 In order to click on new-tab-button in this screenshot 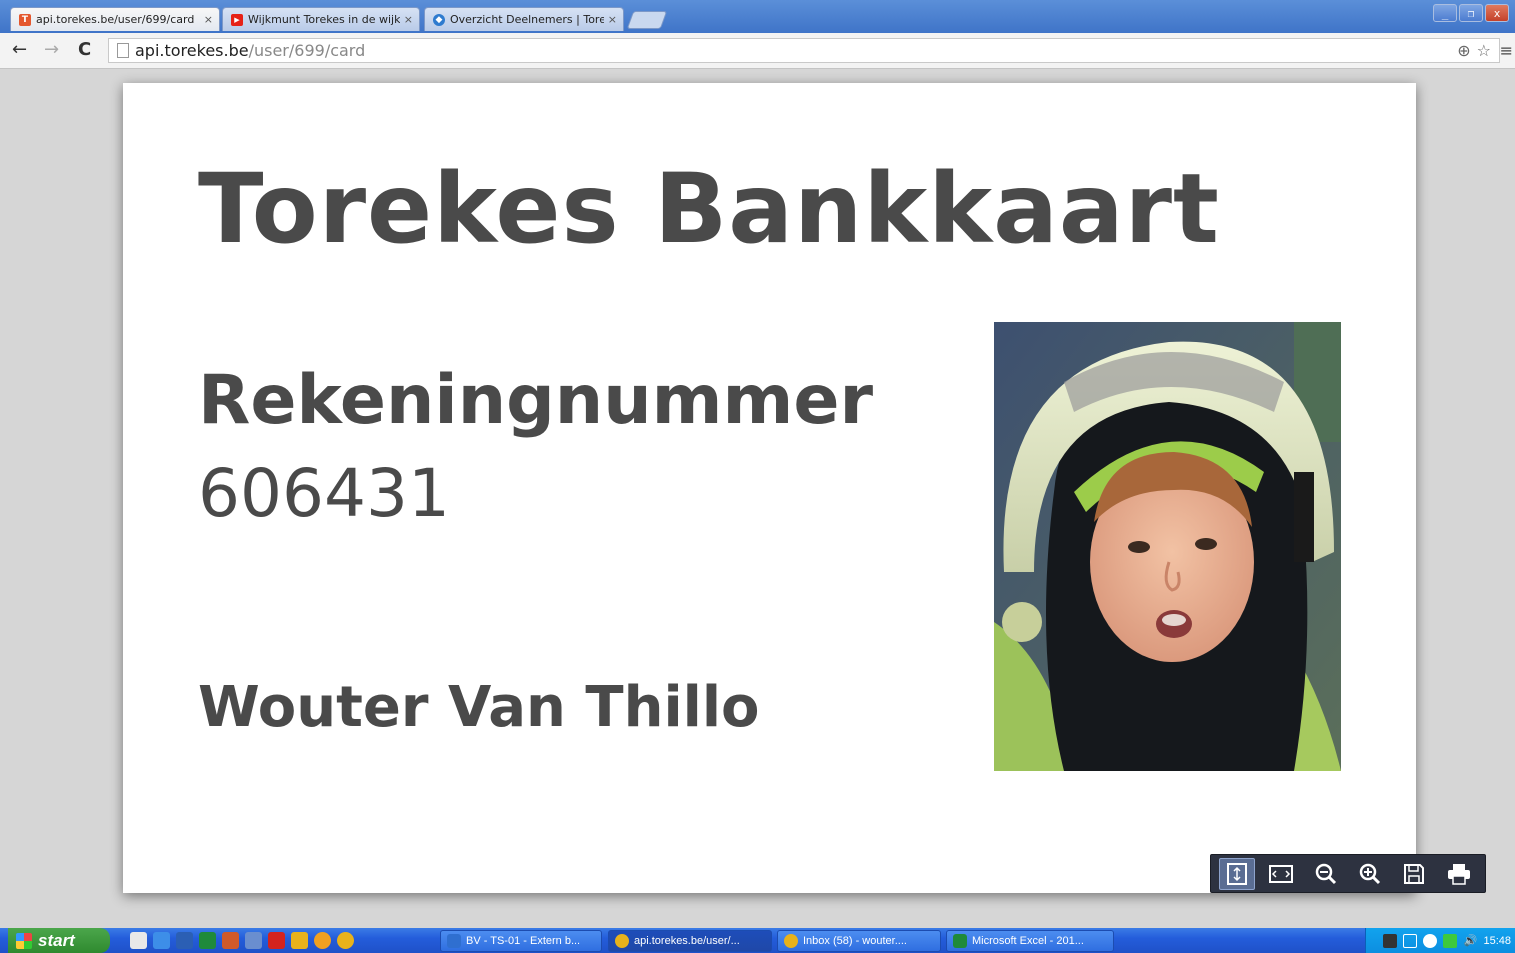, I will do `click(647, 20)`.